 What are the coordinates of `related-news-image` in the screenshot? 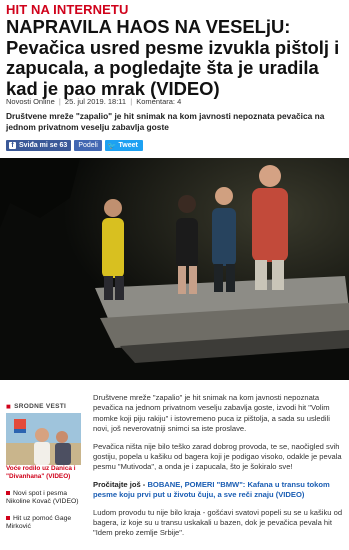 It's located at (43, 439).